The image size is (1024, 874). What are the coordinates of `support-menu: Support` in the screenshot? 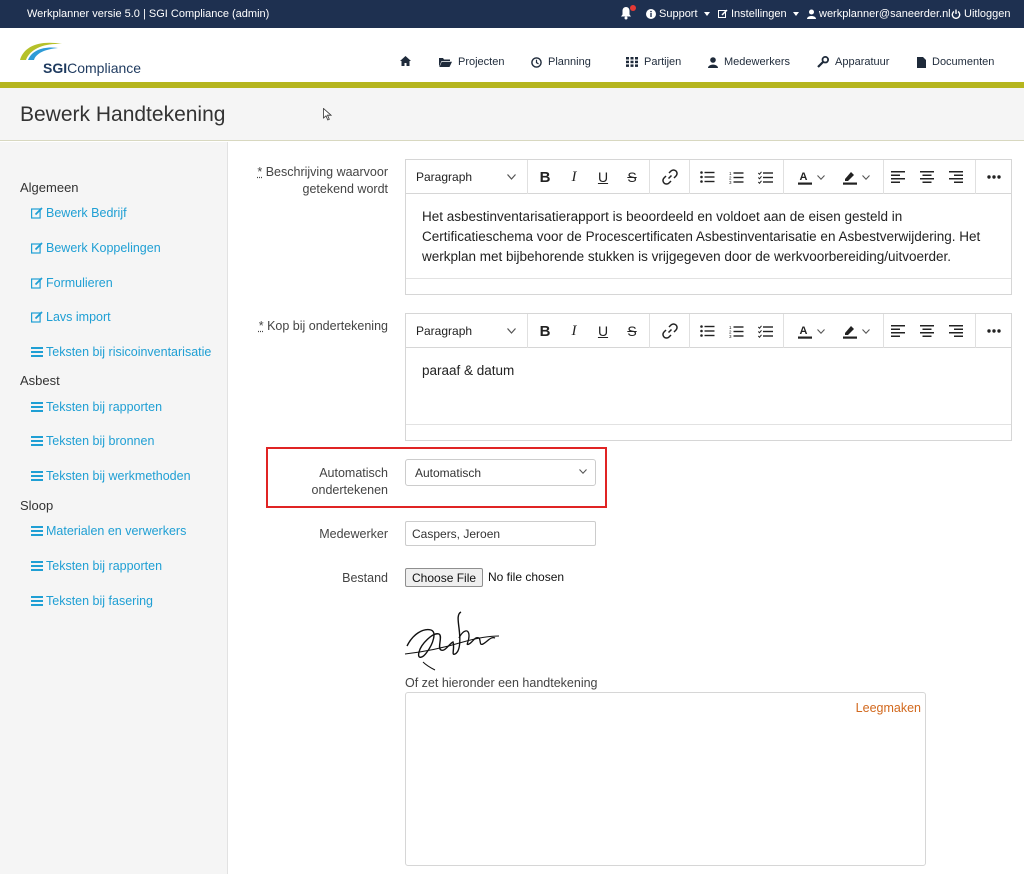 It's located at (678, 14).